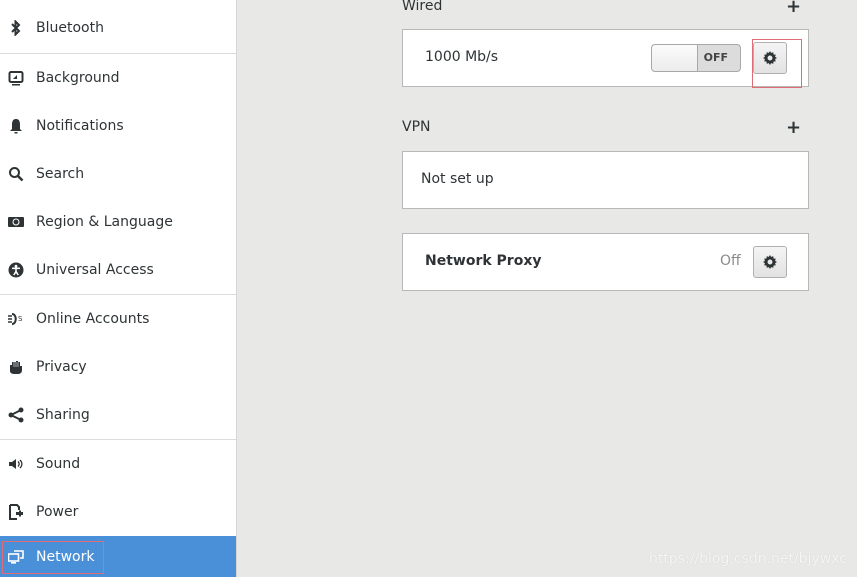 The width and height of the screenshot is (857, 577). What do you see at coordinates (16, 270) in the screenshot?
I see `accessibility-icon` at bounding box center [16, 270].